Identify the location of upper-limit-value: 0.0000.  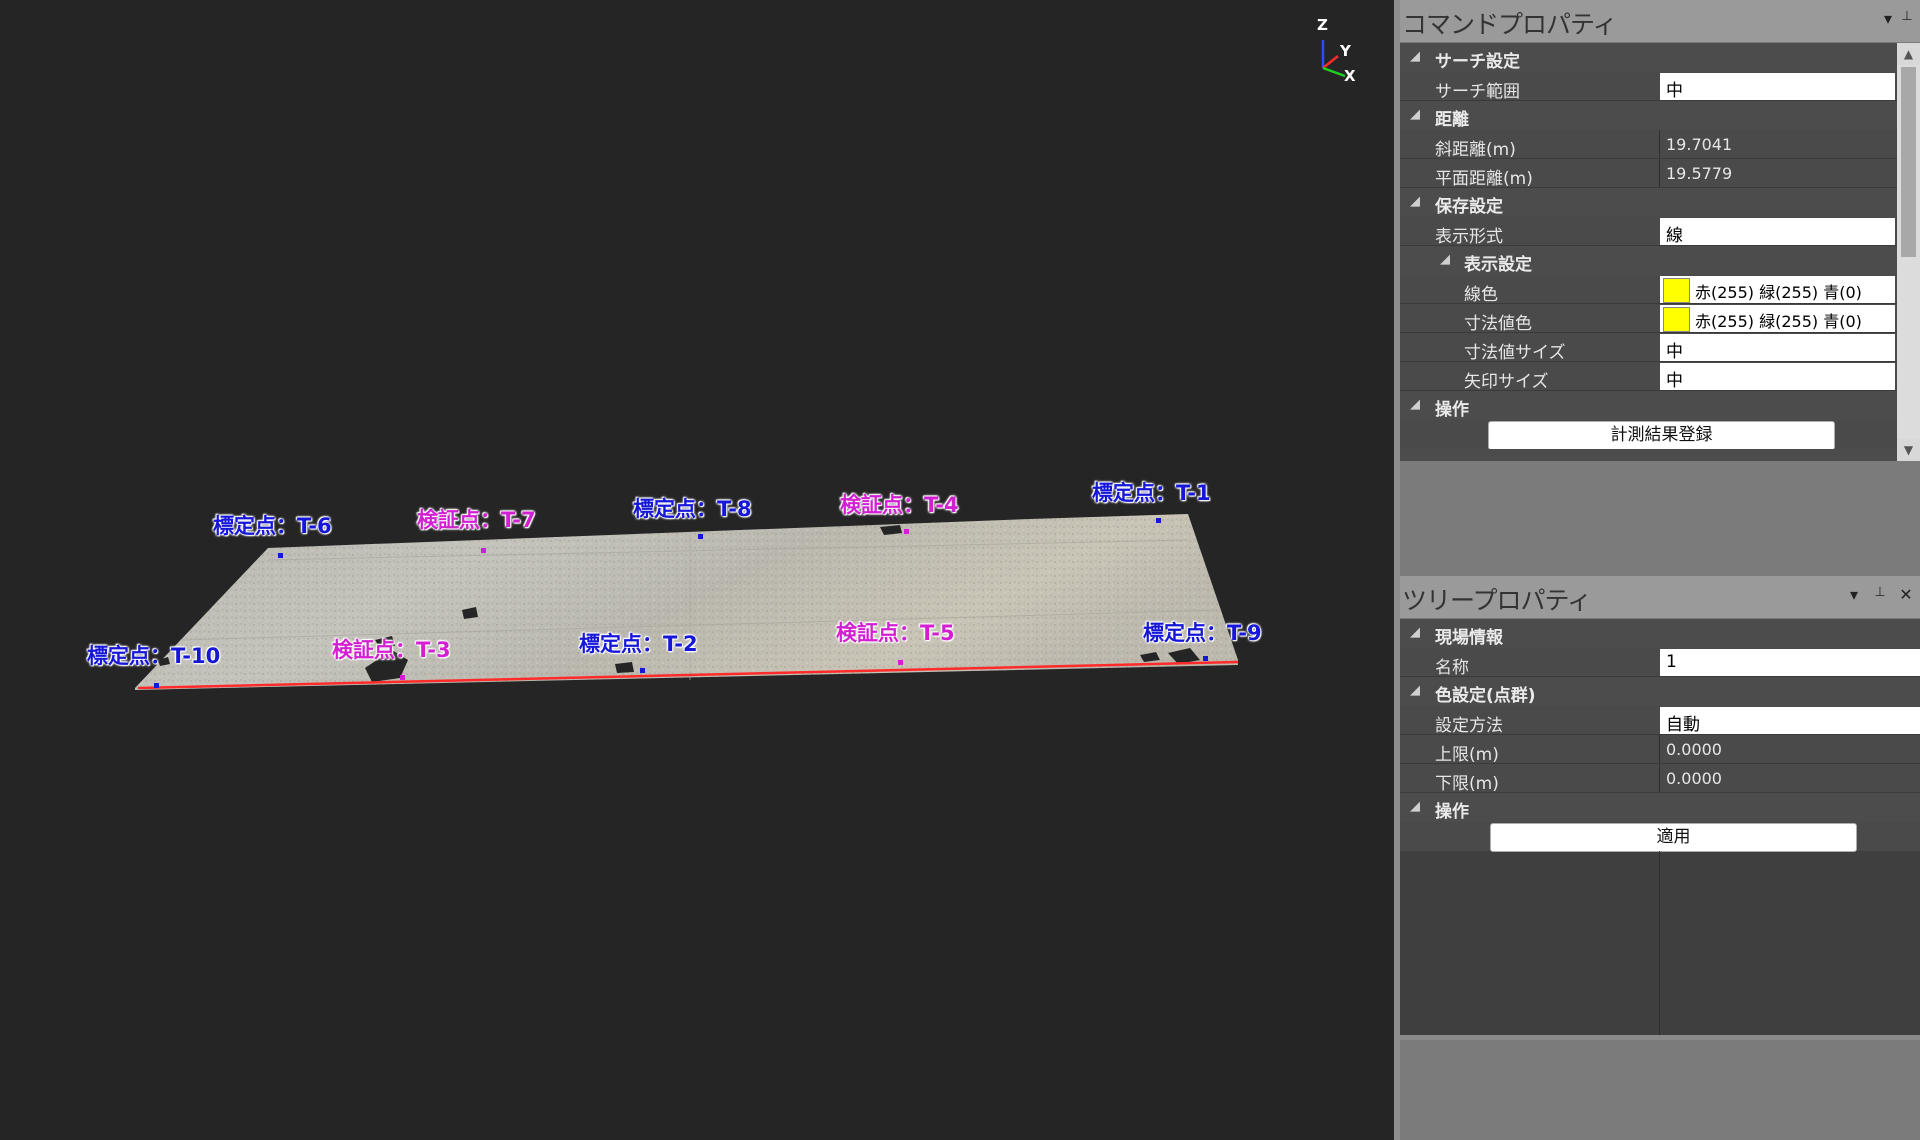
(1790, 749).